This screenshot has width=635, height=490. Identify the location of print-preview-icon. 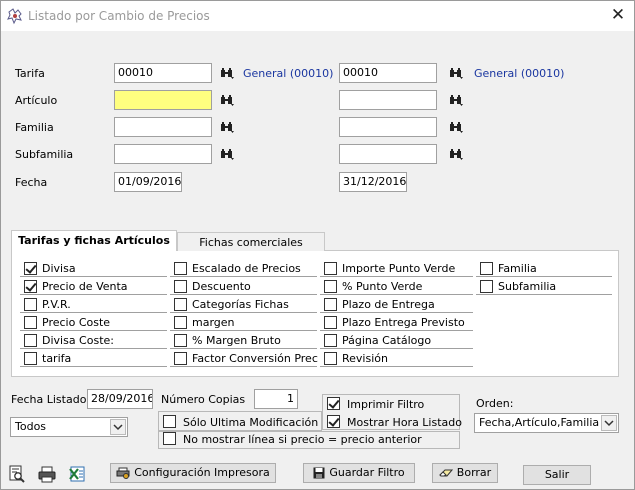
(17, 474).